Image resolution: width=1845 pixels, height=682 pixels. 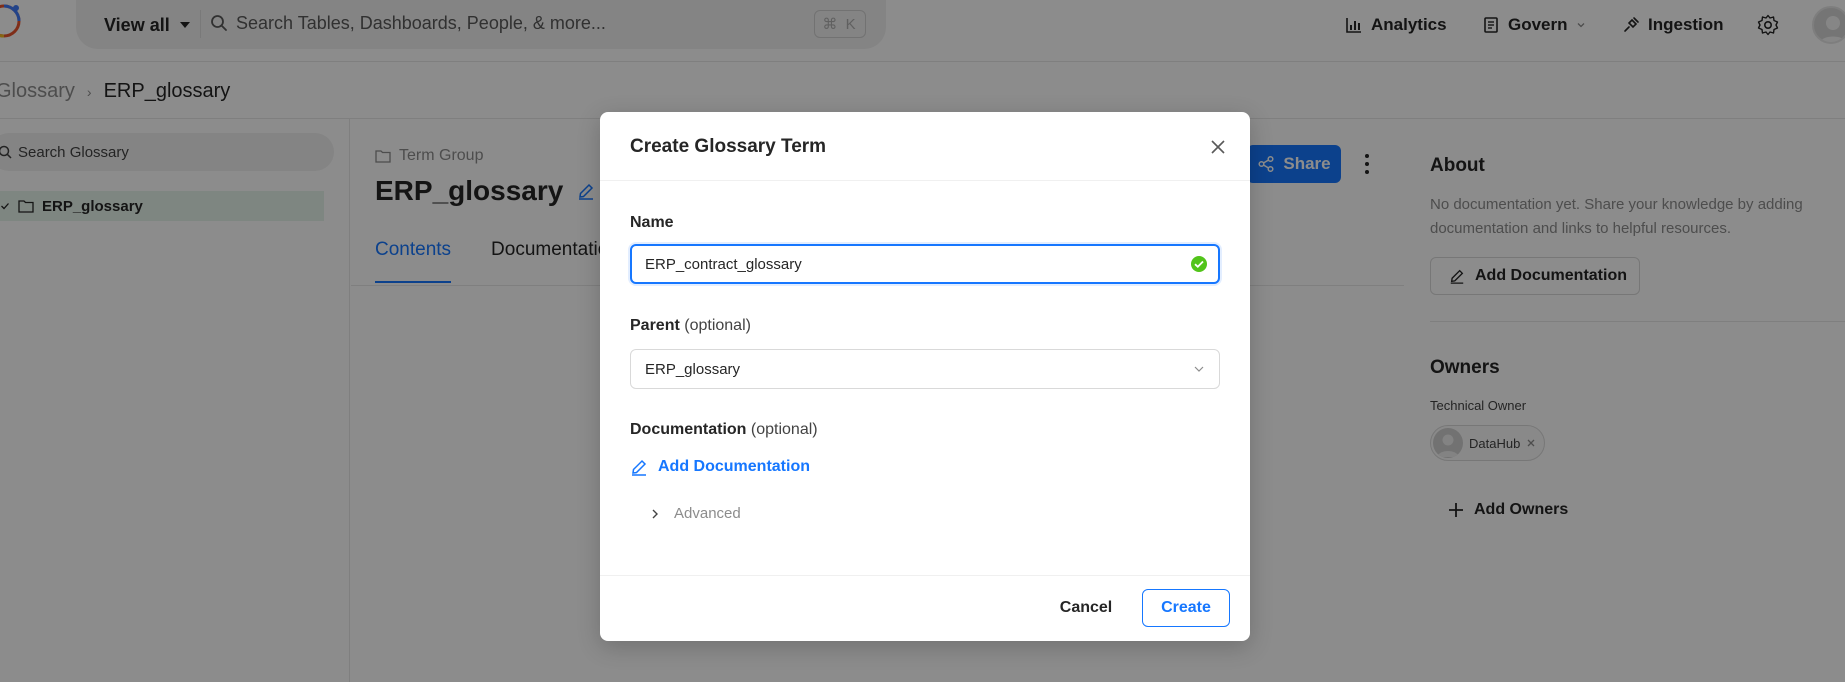 I want to click on name-field, so click(x=925, y=264).